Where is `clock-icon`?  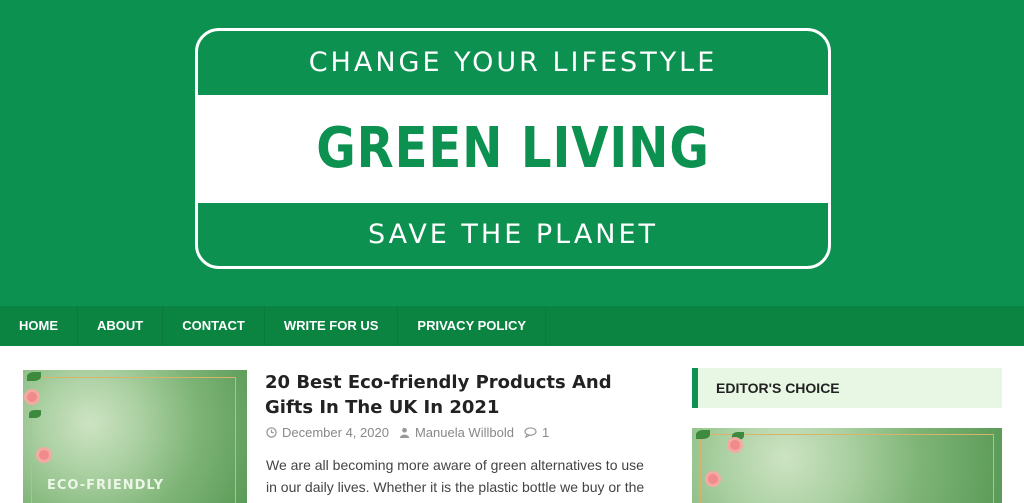 clock-icon is located at coordinates (271, 432).